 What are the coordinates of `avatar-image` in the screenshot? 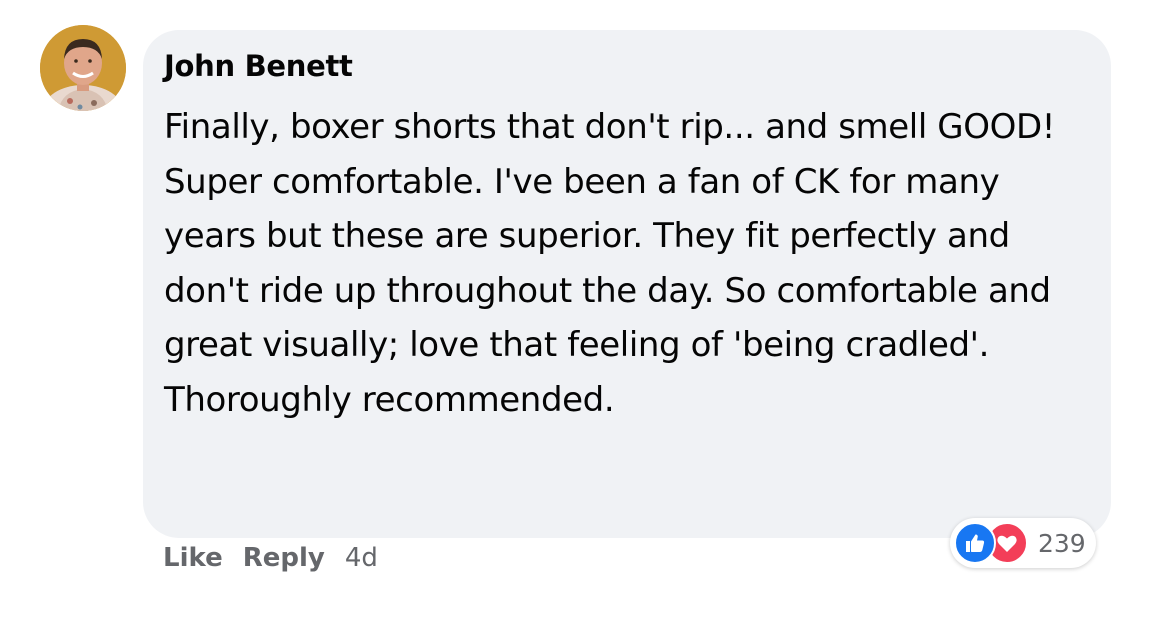 It's located at (83, 68).